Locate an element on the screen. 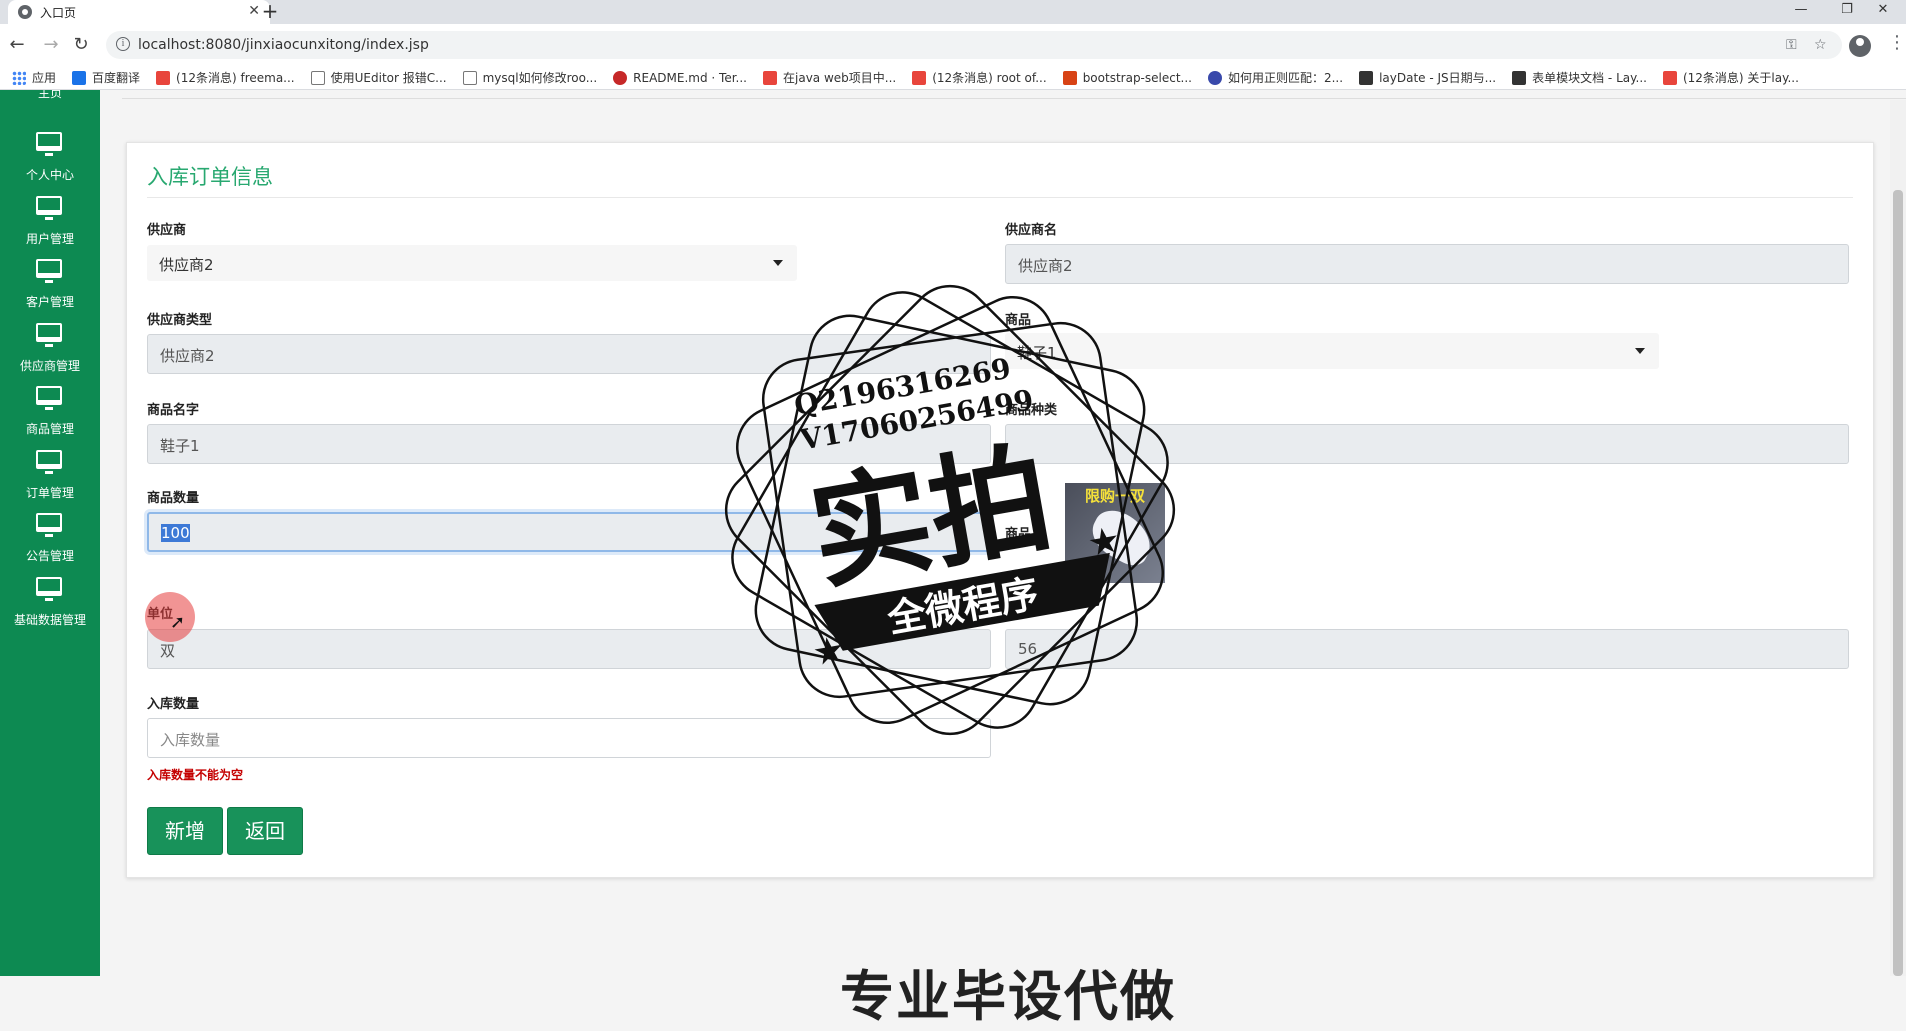  sidebar-item-3: 供应商管理 is located at coordinates (50, 358).